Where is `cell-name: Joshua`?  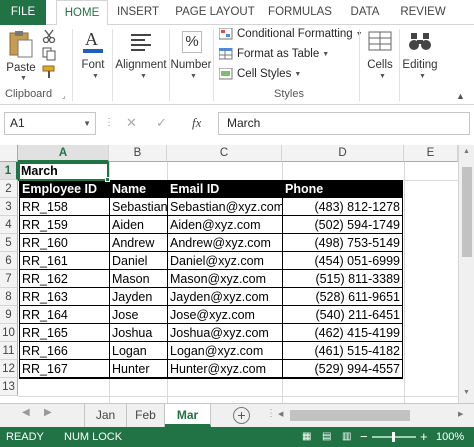 cell-name: Joshua is located at coordinates (138, 333).